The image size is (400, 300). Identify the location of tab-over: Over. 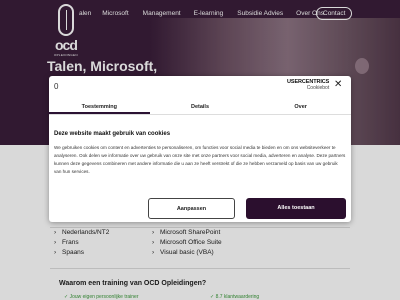
(300, 107).